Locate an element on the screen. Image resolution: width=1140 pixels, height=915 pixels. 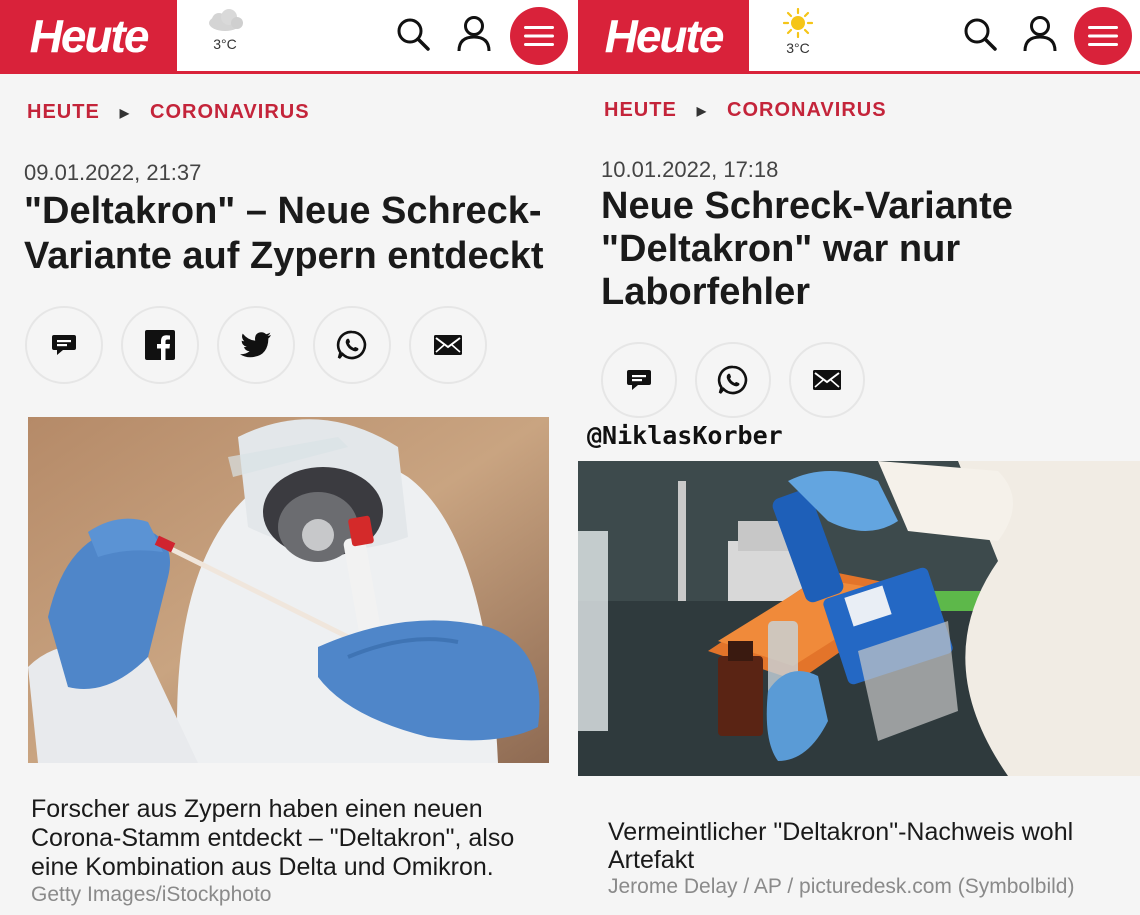
caption-line: eine Kombination aus Delta und Omikron. is located at coordinates (262, 867).